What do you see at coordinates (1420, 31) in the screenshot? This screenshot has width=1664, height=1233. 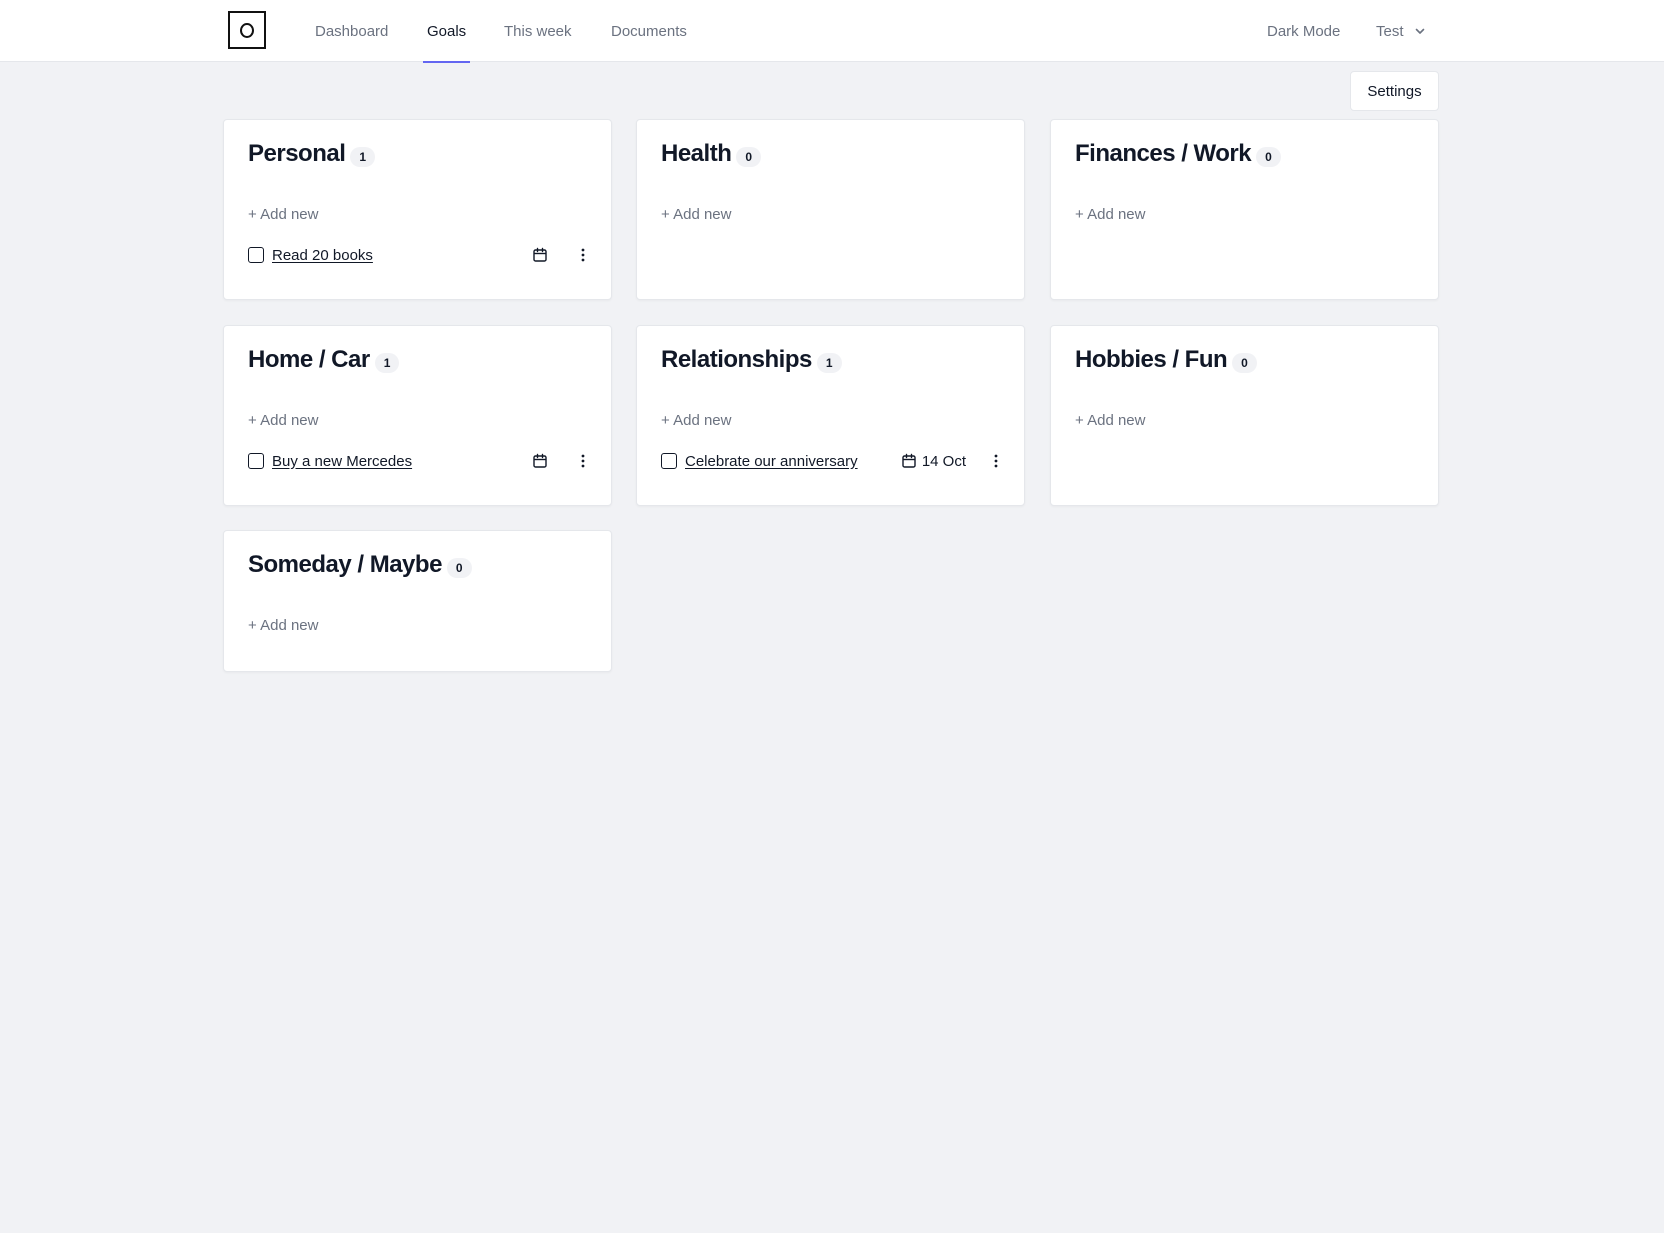 I see `chevron-down-icon` at bounding box center [1420, 31].